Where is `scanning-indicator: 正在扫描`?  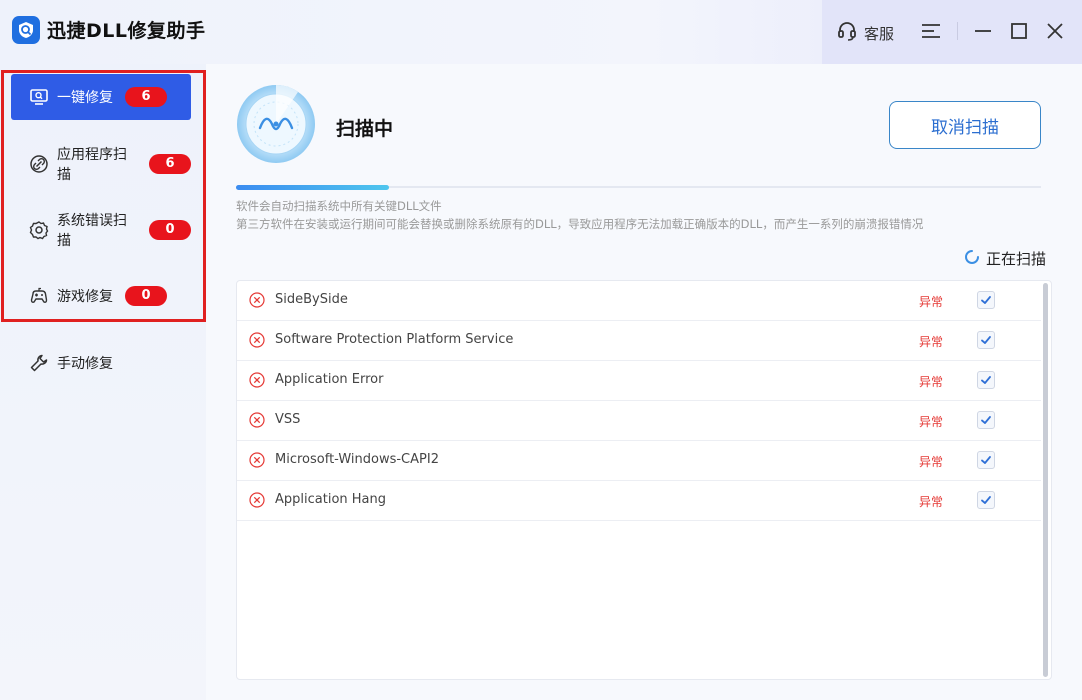
scanning-indicator: 正在扫描 is located at coordinates (1005, 258).